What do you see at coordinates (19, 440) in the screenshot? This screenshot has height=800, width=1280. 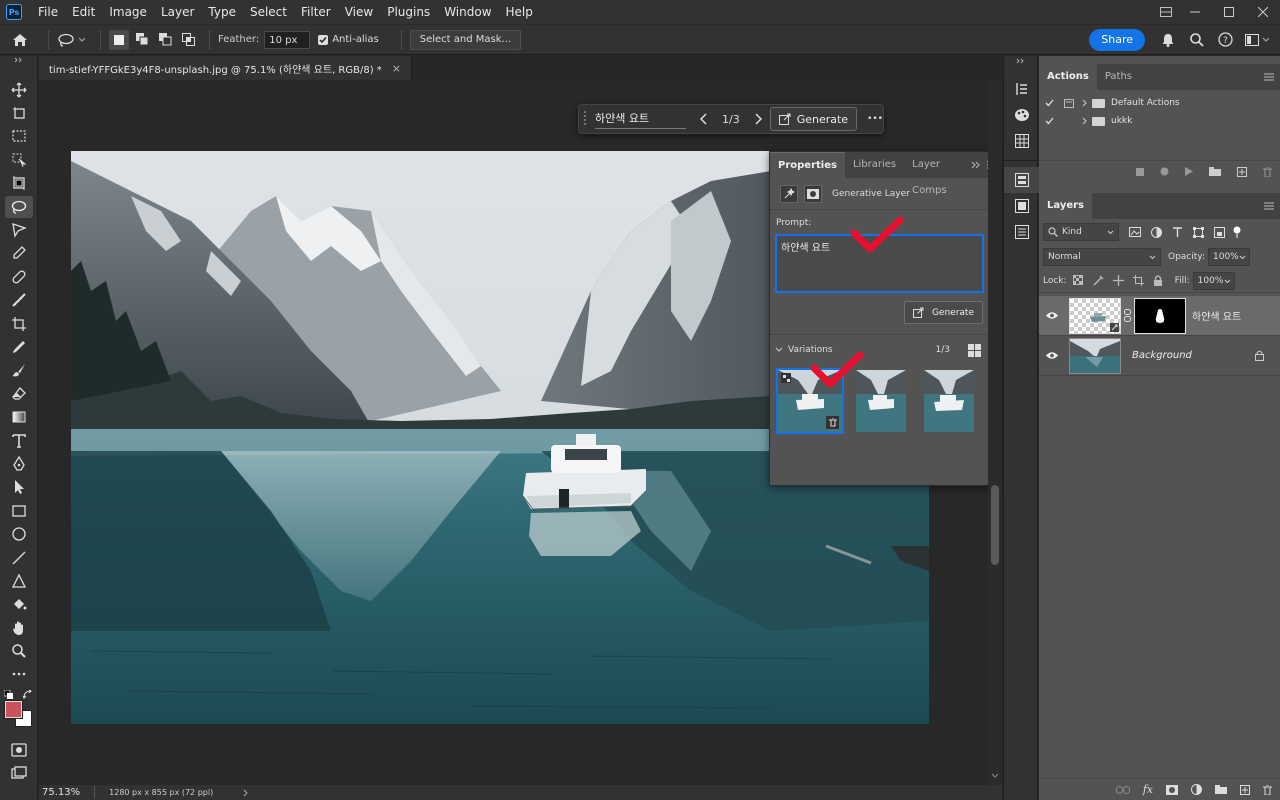 I see `type-tool-icon` at bounding box center [19, 440].